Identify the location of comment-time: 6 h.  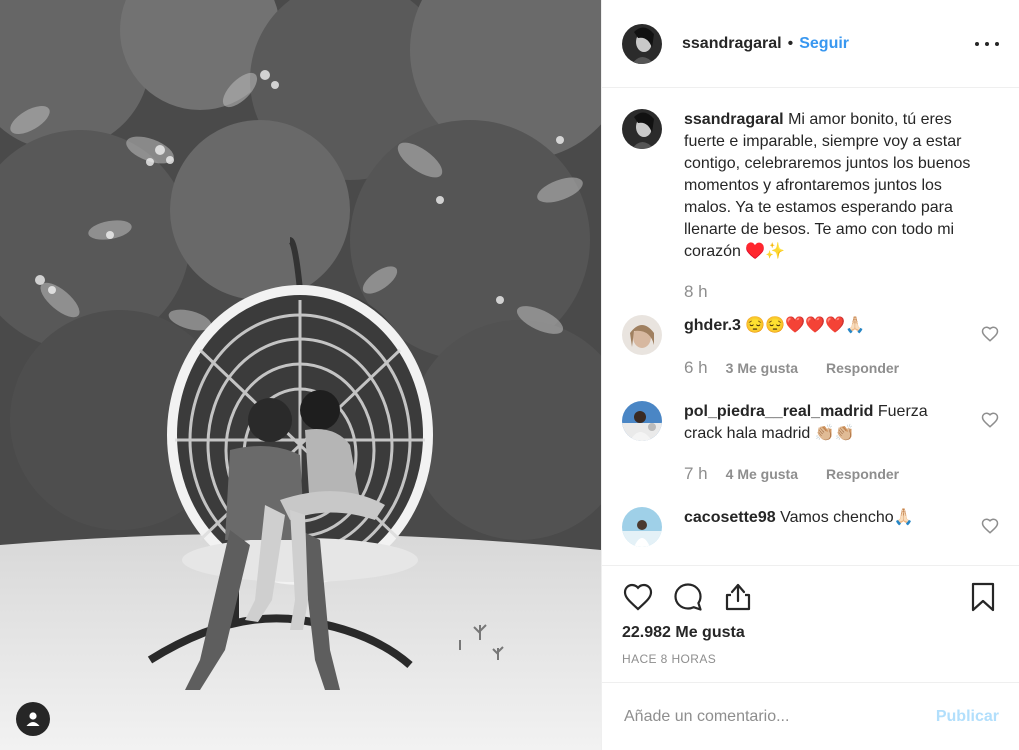
(696, 368).